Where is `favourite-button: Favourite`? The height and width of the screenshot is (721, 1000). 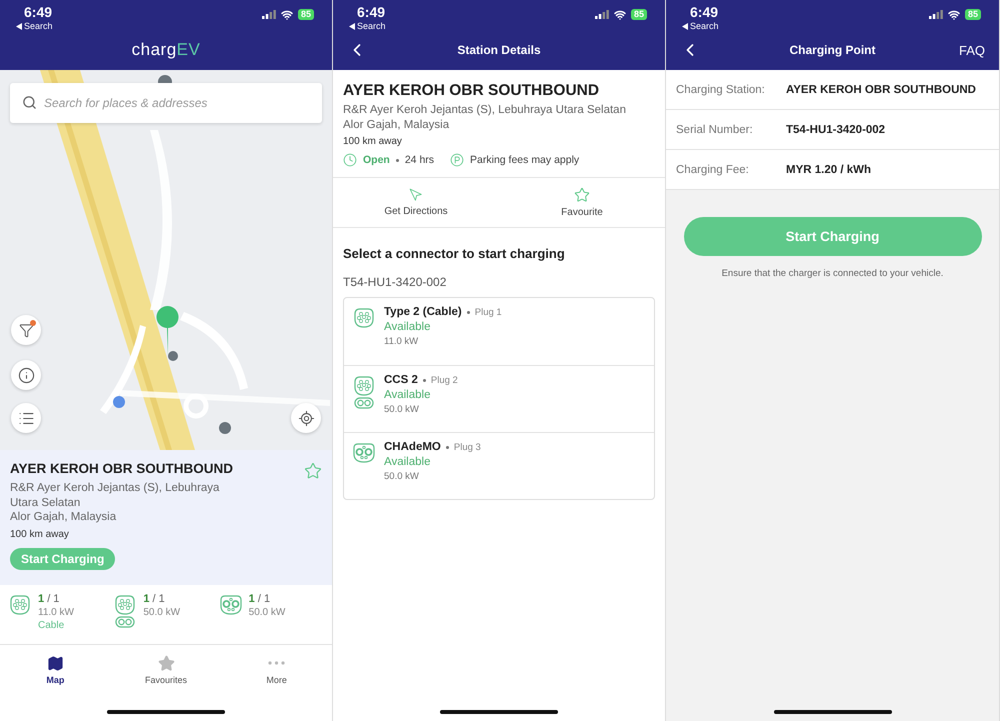 favourite-button: Favourite is located at coordinates (582, 202).